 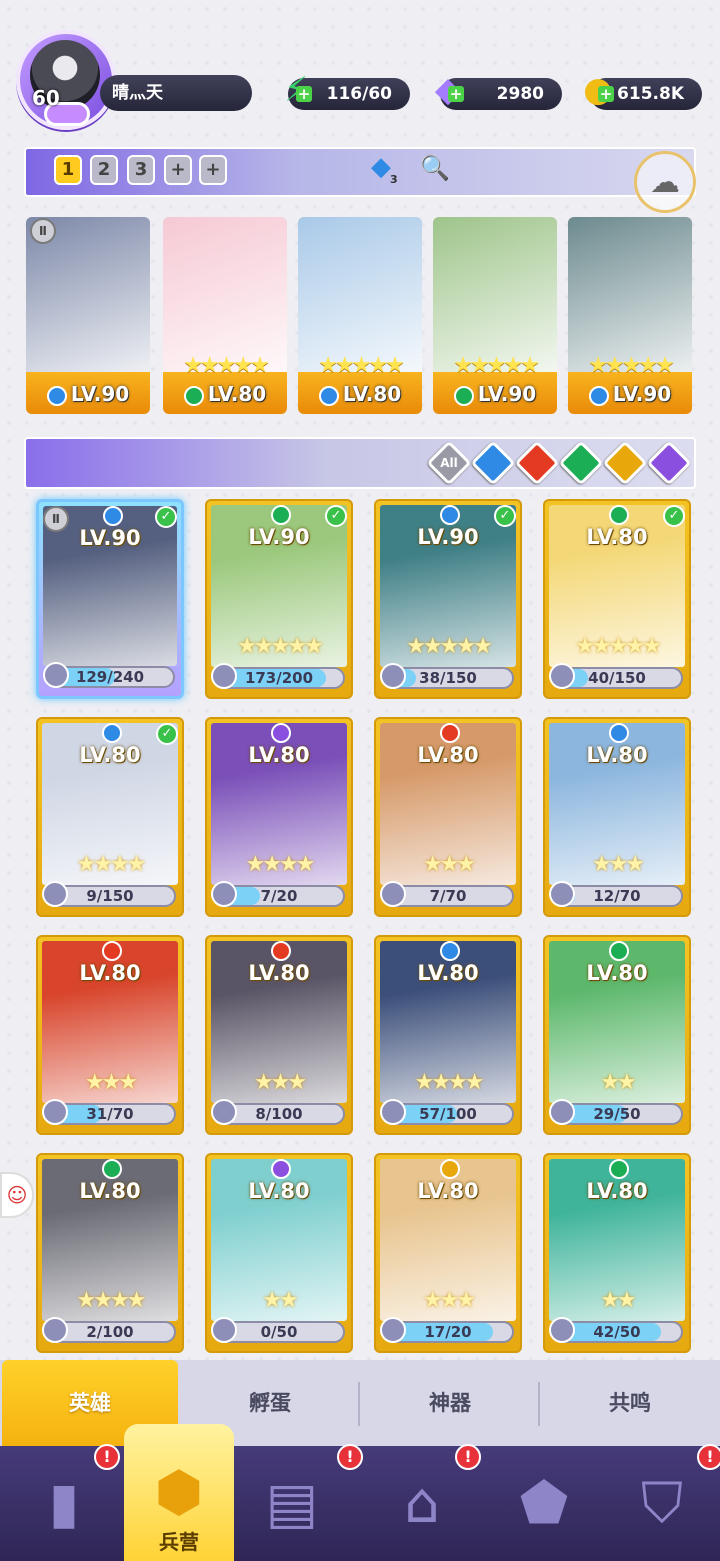 I want to click on camera-button: ☁, so click(x=665, y=182).